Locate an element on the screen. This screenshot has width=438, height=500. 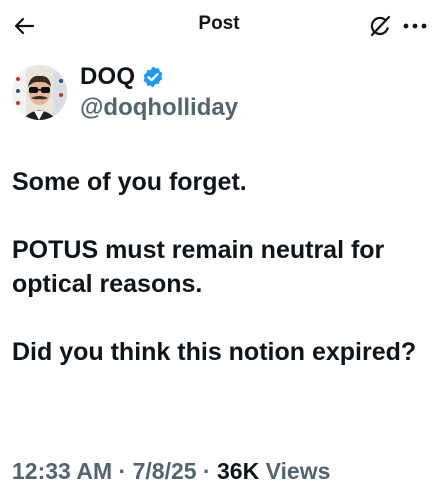
grok-icon is located at coordinates (380, 26).